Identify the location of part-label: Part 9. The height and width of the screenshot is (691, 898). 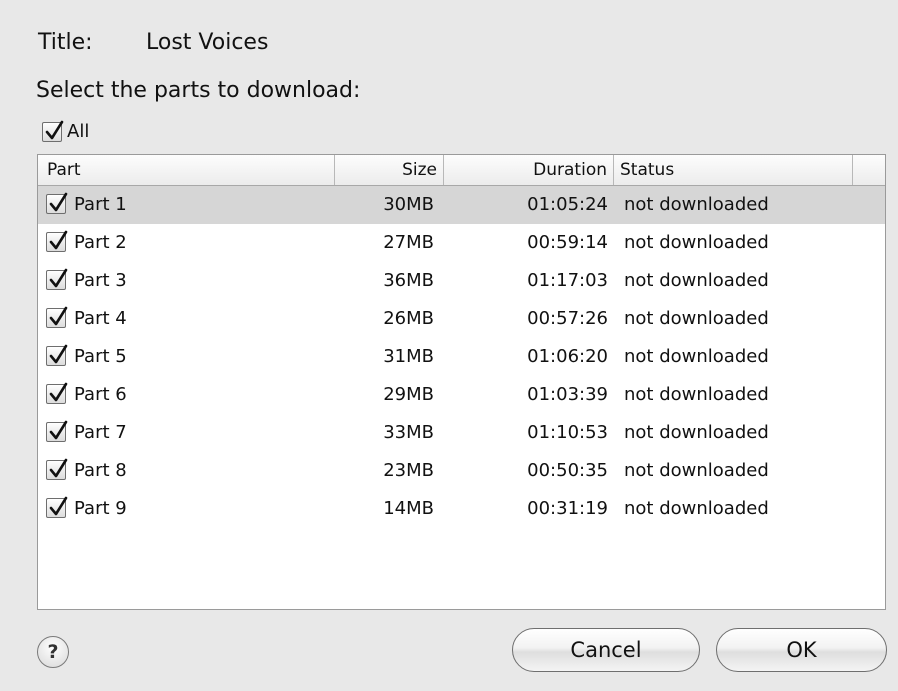
(100, 508).